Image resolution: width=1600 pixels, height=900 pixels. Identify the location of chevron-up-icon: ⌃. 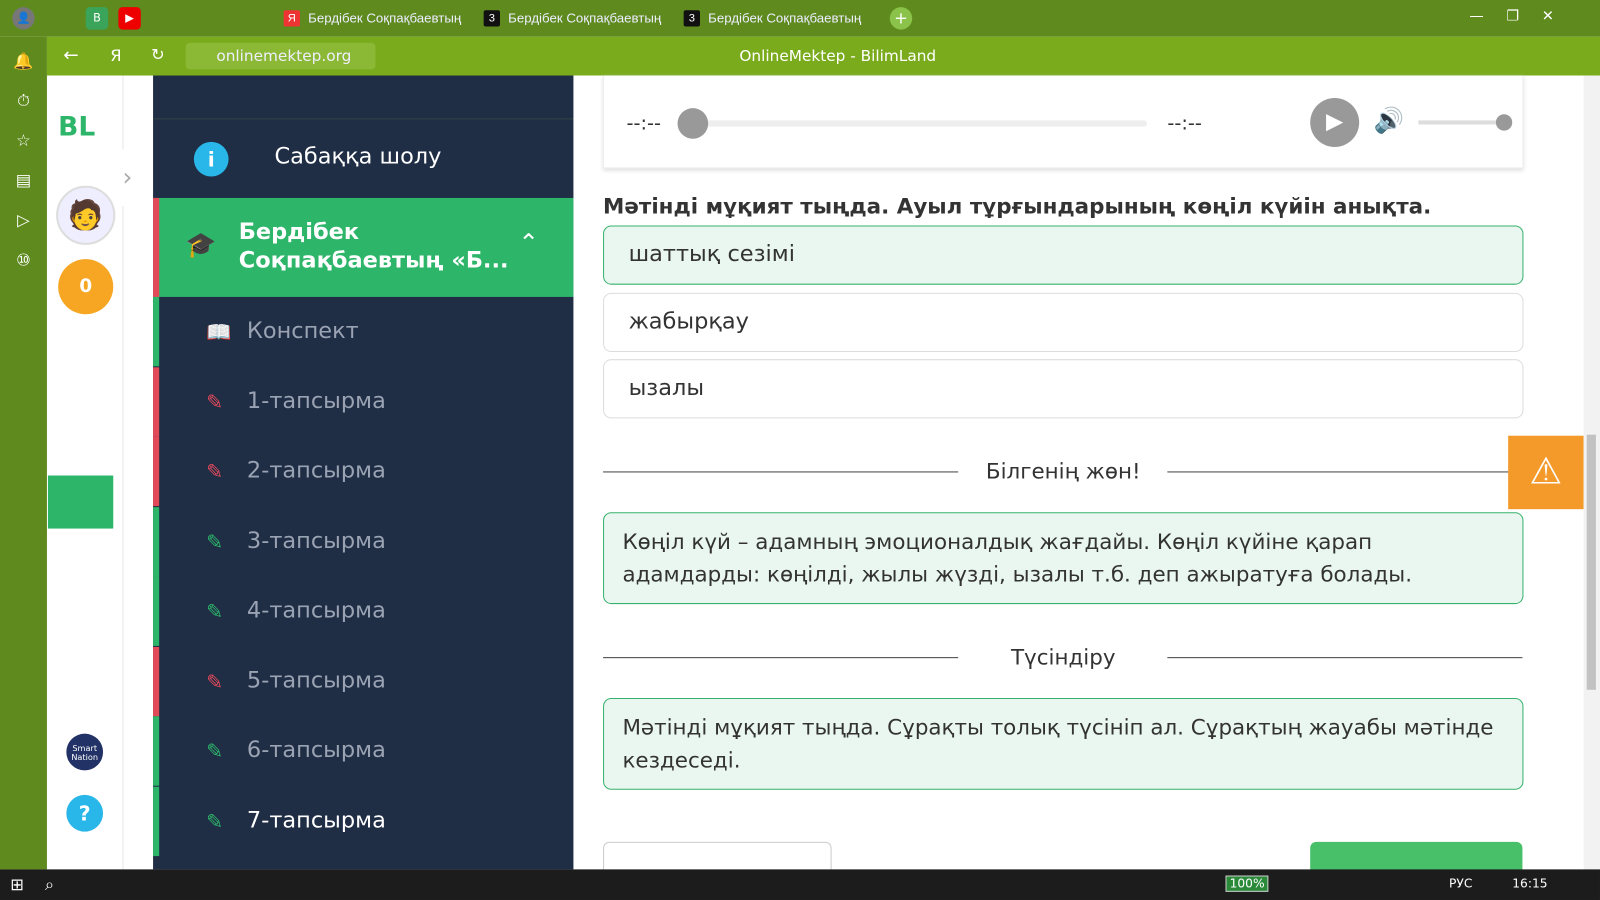
(528, 243).